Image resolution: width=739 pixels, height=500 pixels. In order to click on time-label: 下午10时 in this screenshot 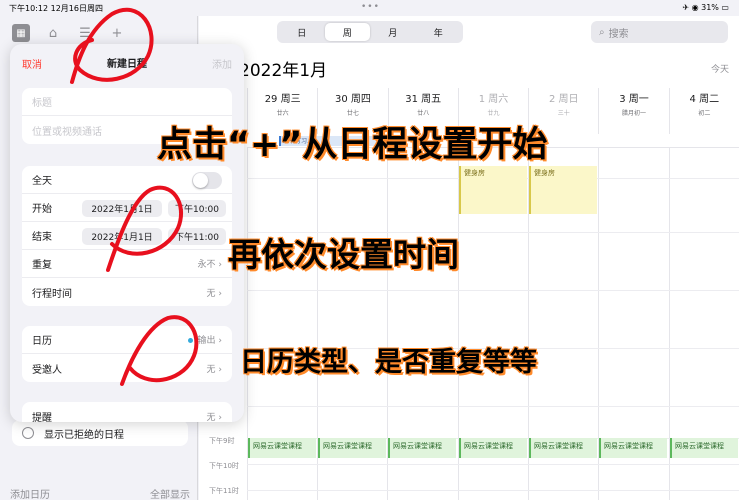, I will do `click(224, 466)`.